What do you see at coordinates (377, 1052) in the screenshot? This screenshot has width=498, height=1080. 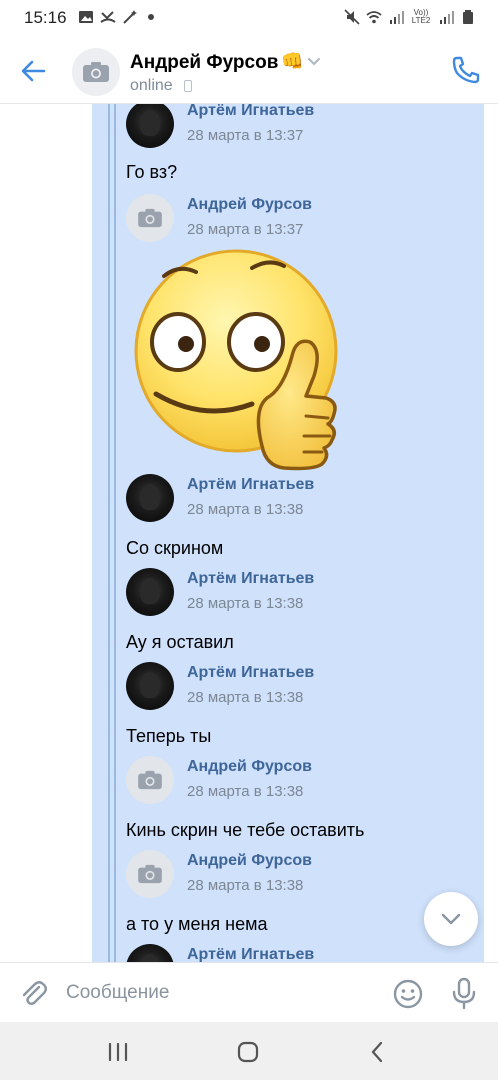 I see `back-icon` at bounding box center [377, 1052].